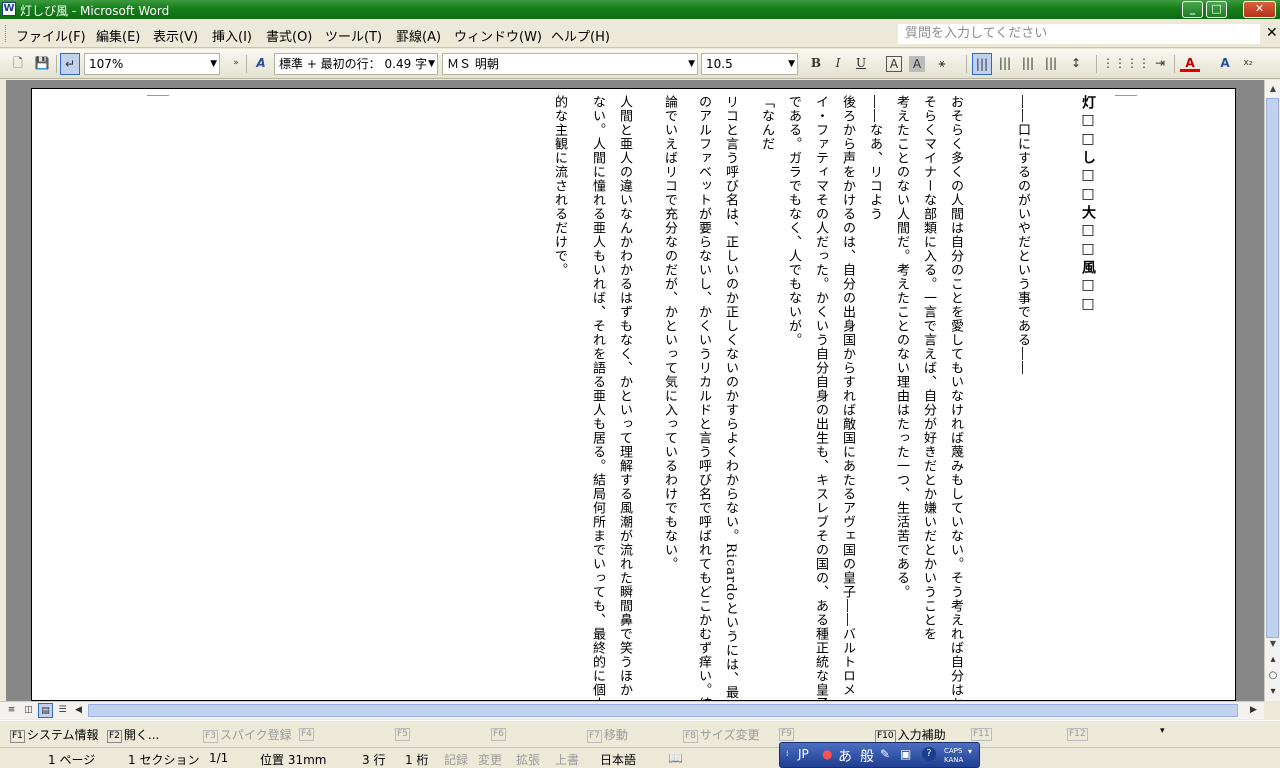 This screenshot has height=768, width=1280. Describe the element at coordinates (236, 64) in the screenshot. I see `toolbar-options-icon: »` at that location.